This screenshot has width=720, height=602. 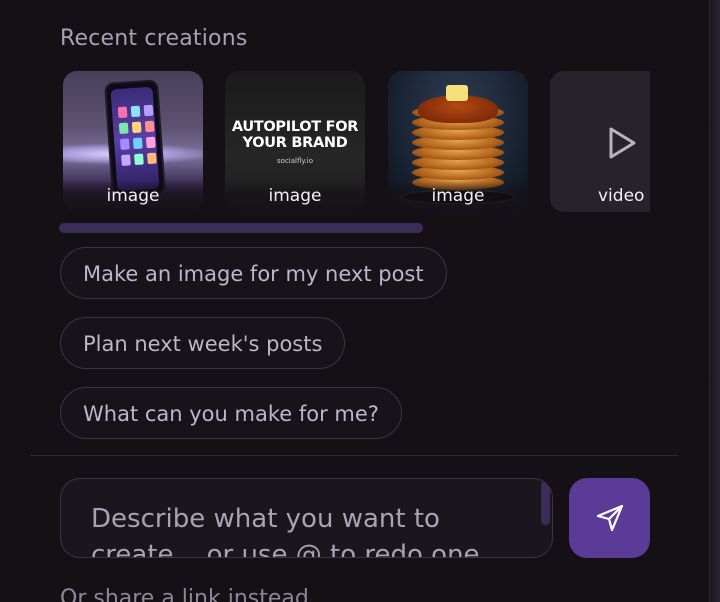 What do you see at coordinates (354, 455) in the screenshot?
I see `divider` at bounding box center [354, 455].